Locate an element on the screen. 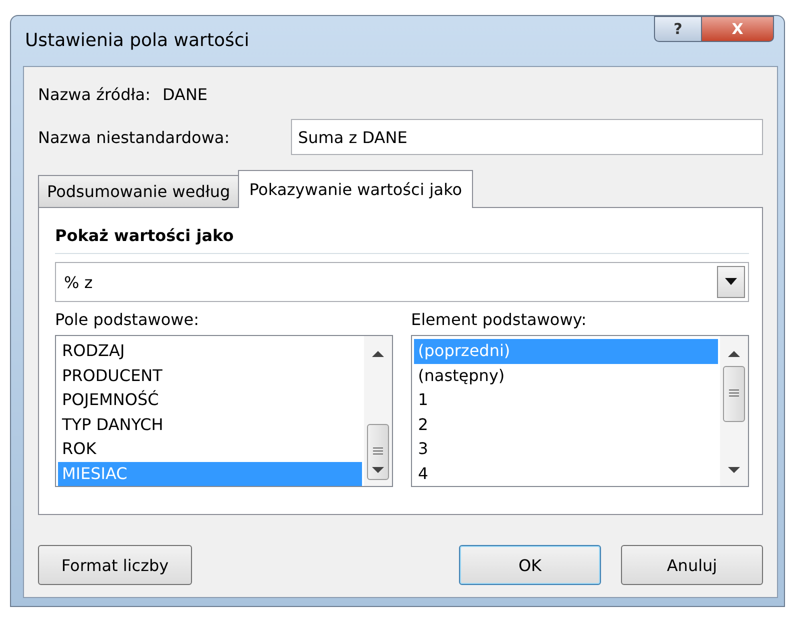  tab: Podsumowanie według is located at coordinates (139, 191).